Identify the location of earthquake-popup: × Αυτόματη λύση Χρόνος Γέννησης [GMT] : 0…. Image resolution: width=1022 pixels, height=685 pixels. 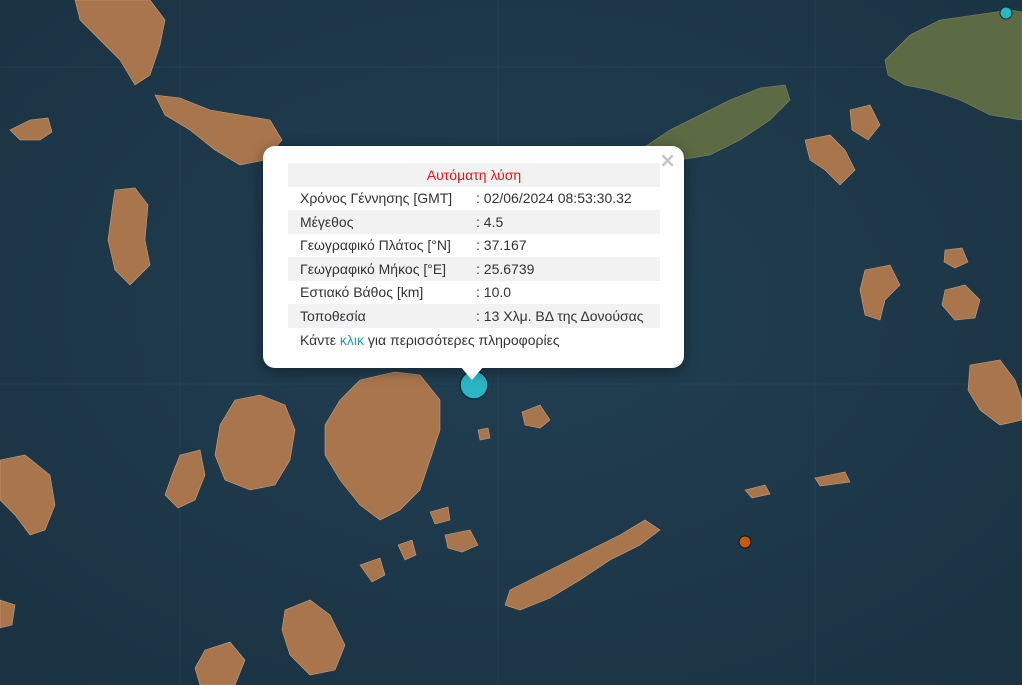
(473, 257).